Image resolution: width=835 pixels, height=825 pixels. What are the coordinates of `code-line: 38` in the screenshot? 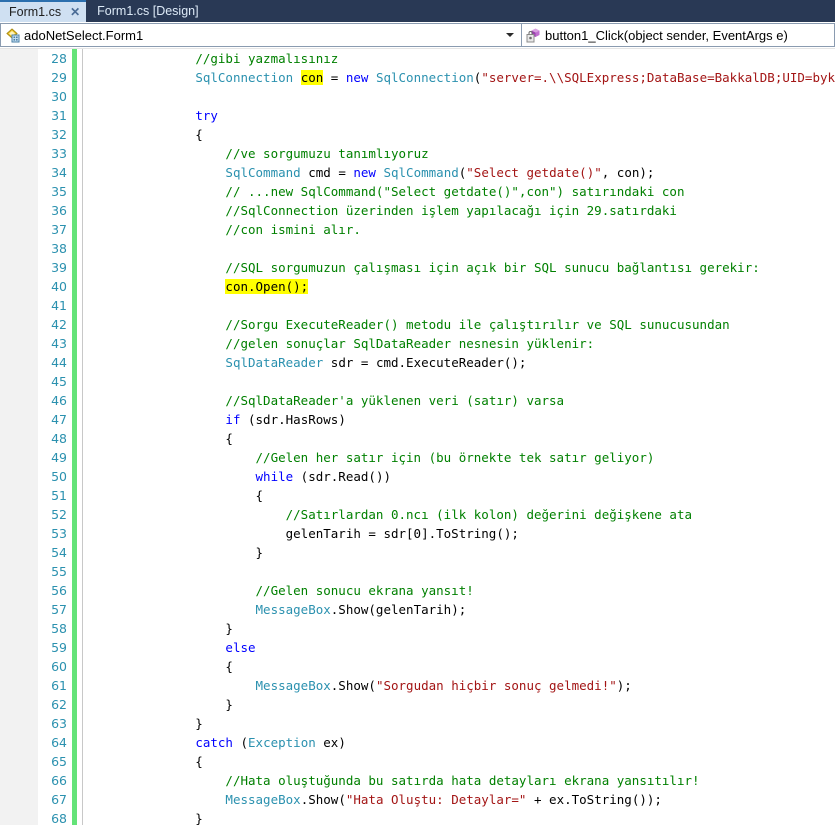 It's located at (417, 248).